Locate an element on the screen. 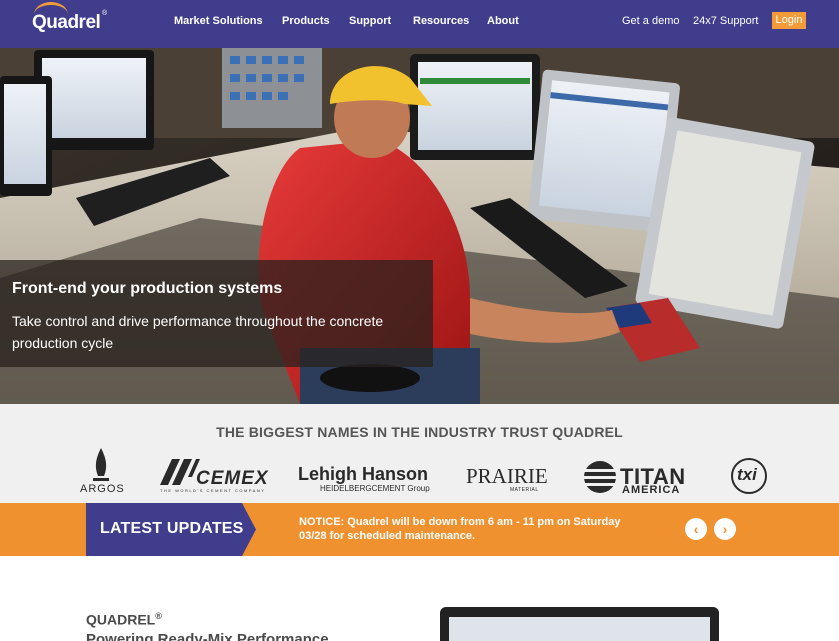 This screenshot has width=839, height=641. product-screenshot is located at coordinates (579, 629).